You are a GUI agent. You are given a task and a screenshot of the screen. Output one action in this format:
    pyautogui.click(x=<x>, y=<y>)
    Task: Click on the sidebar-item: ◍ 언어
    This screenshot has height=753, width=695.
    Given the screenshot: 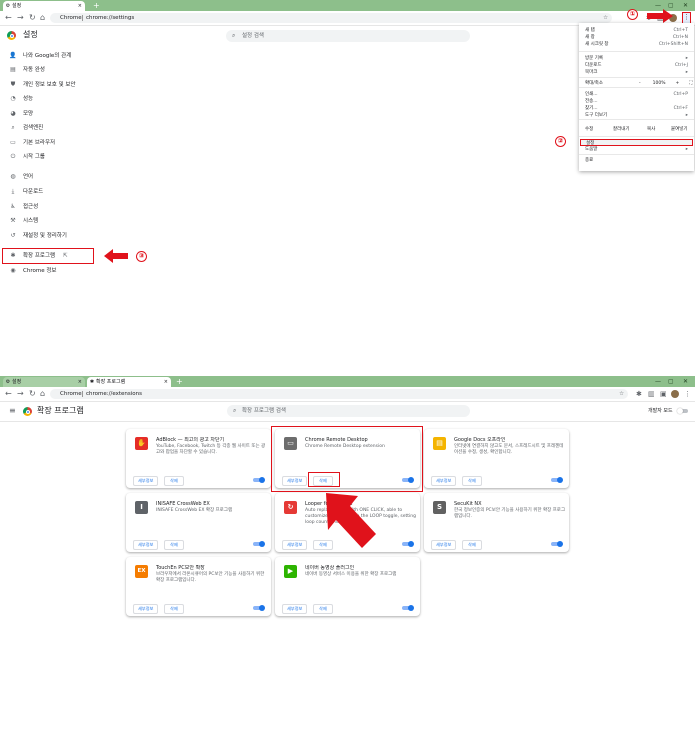 What is the action you would take?
    pyautogui.click(x=21, y=177)
    